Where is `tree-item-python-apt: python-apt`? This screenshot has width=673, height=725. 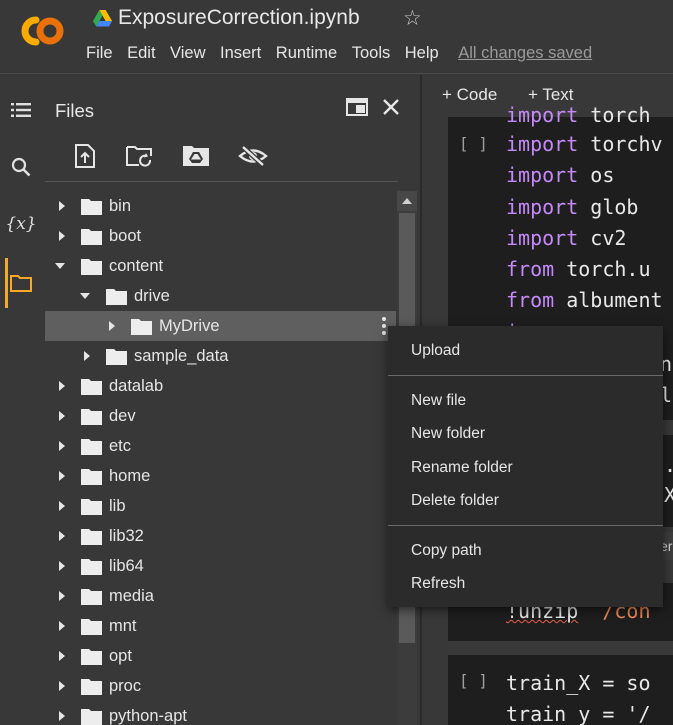
tree-item-python-apt: python-apt is located at coordinates (220, 713).